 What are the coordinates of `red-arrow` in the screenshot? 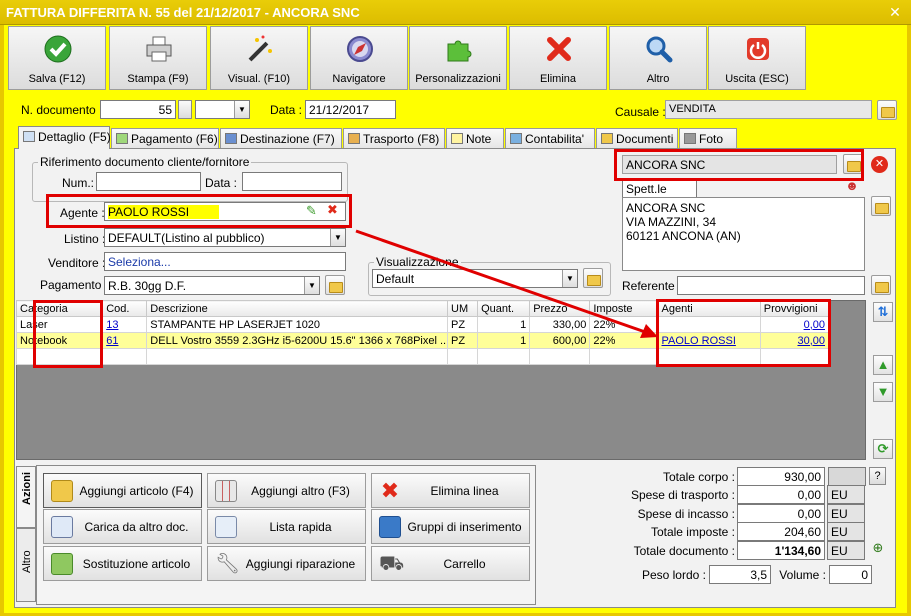 It's located at (506, 283).